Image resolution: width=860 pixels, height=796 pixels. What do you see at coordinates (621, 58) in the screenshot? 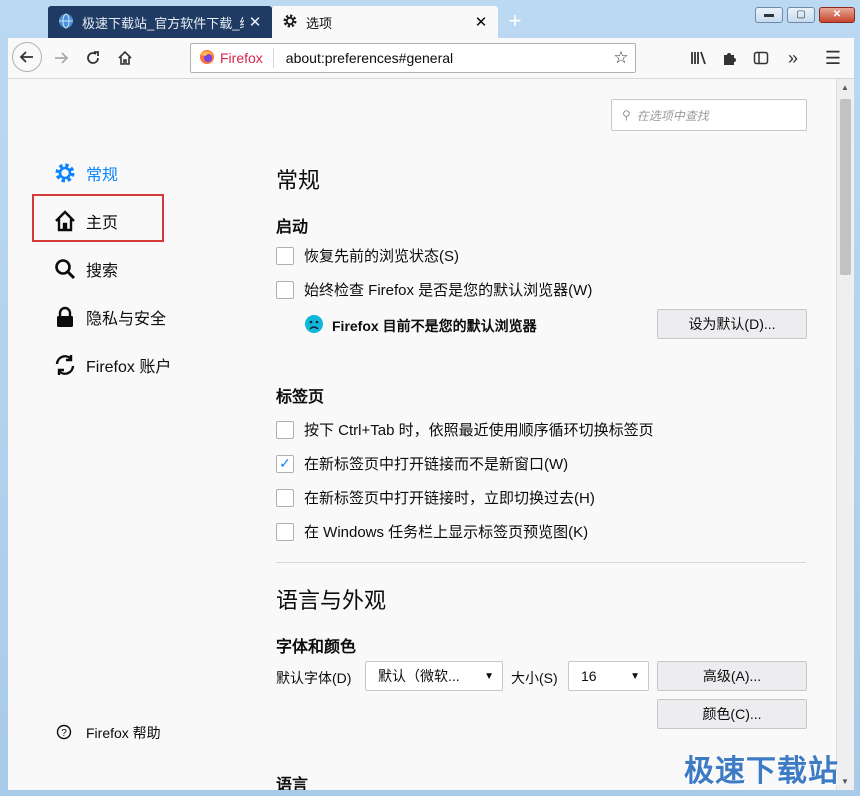
I see `bookmark-star-icon: ☆` at bounding box center [621, 58].